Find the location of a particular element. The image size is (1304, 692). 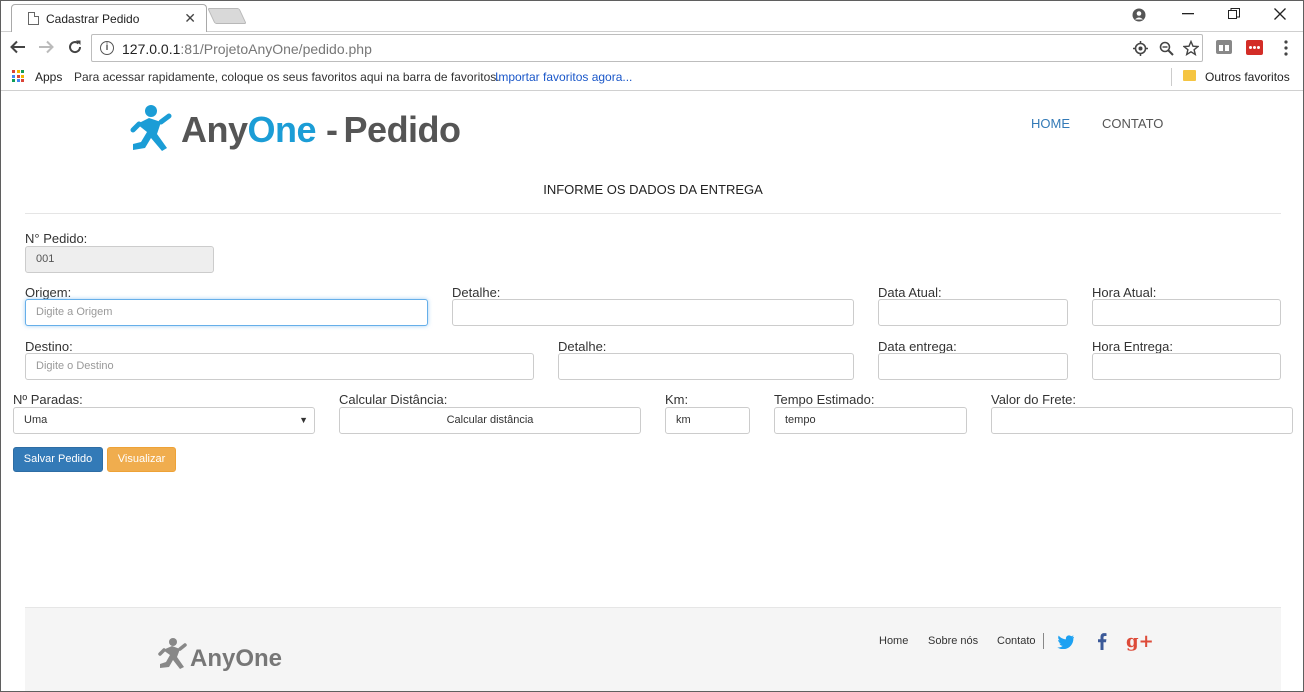

pedido-number-field: 001 is located at coordinates (119, 259).